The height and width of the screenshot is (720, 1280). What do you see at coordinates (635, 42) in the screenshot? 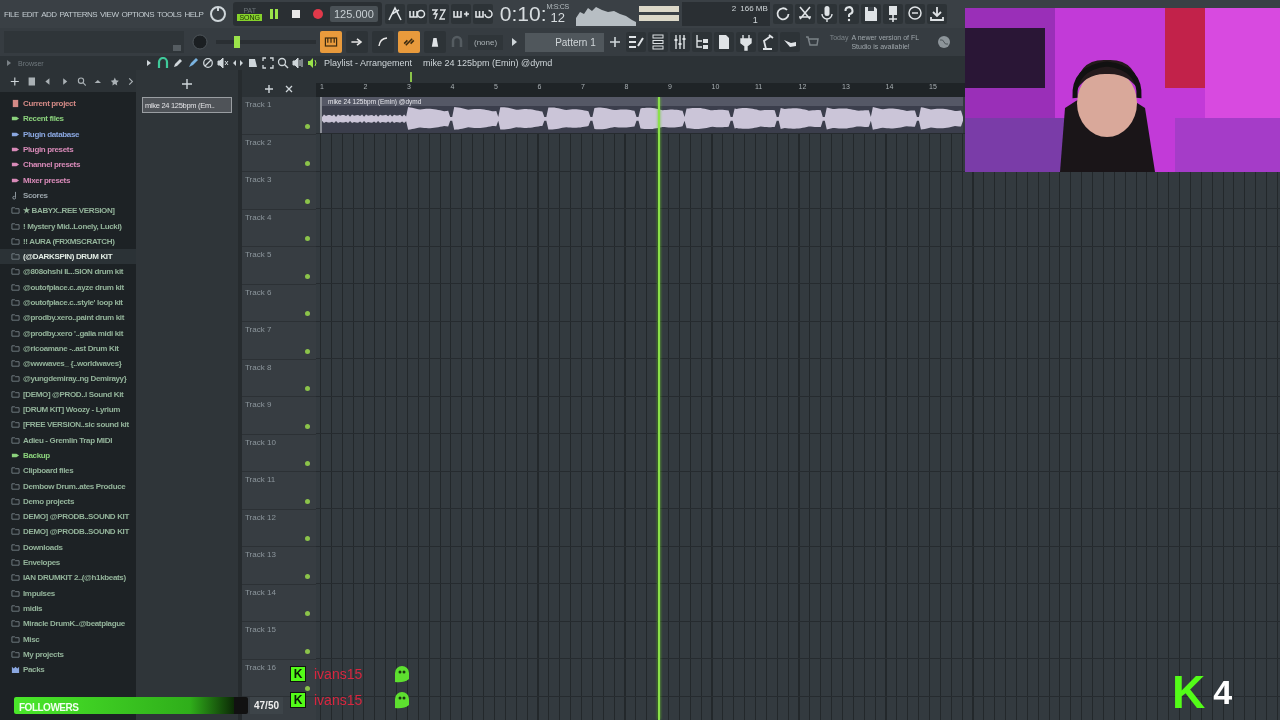
I see `playlist-icon` at bounding box center [635, 42].